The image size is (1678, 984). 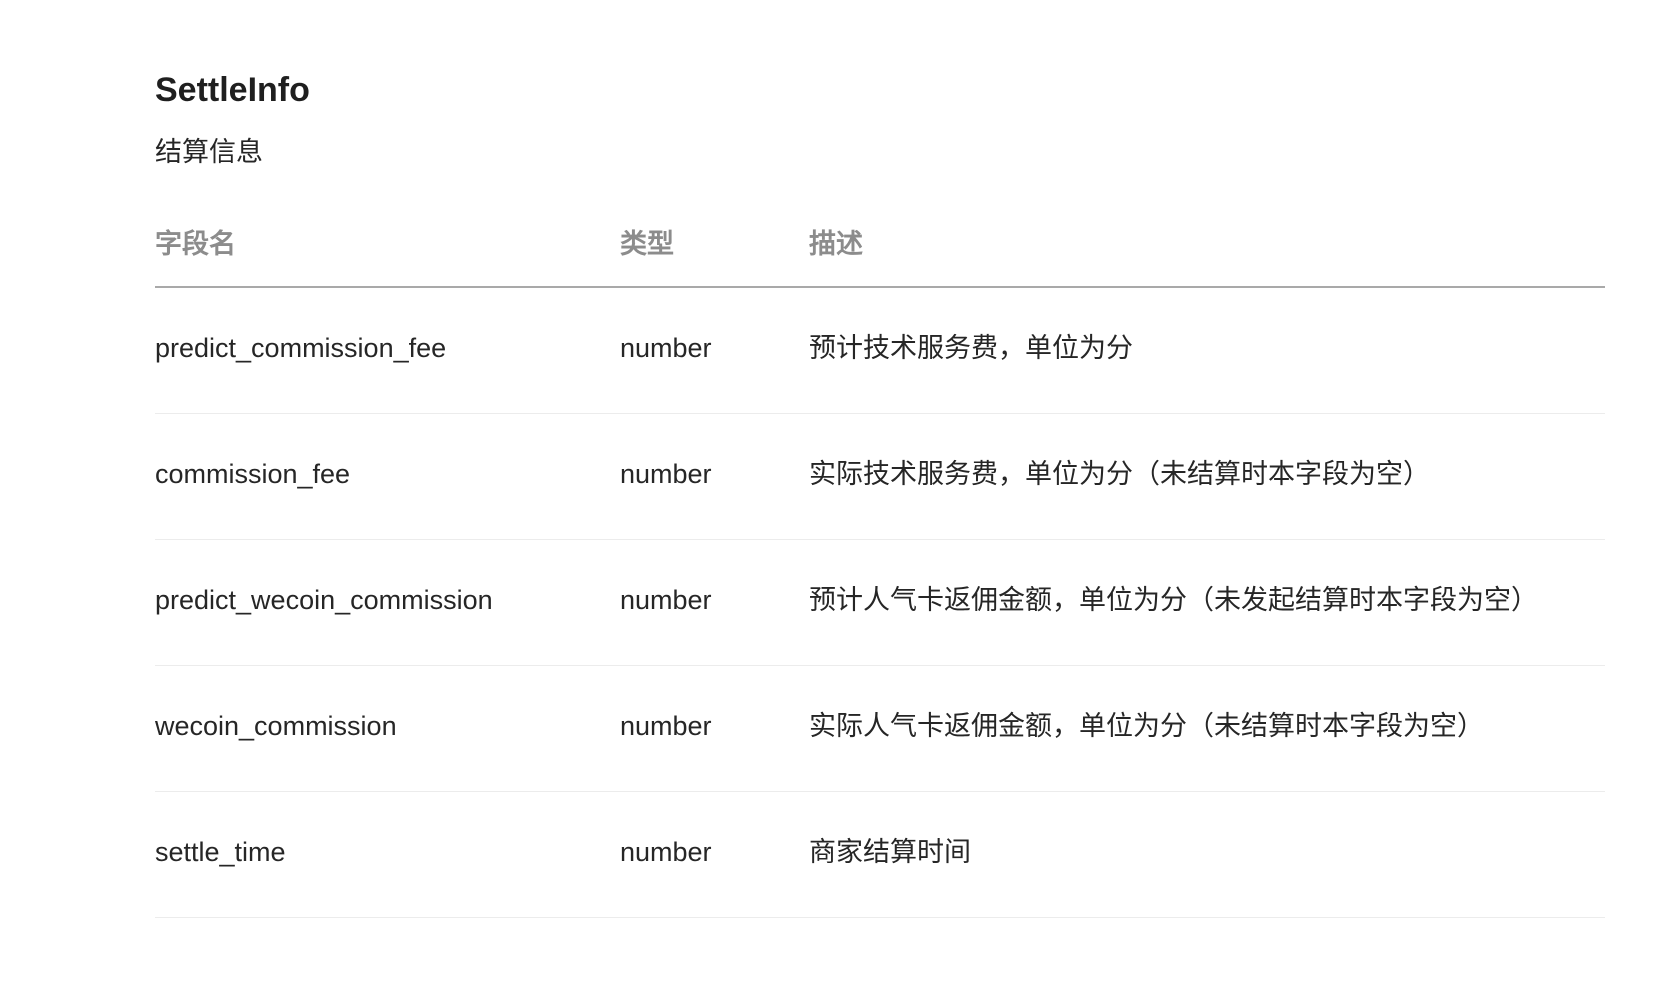 What do you see at coordinates (232, 90) in the screenshot?
I see `section-title: SettleInfo` at bounding box center [232, 90].